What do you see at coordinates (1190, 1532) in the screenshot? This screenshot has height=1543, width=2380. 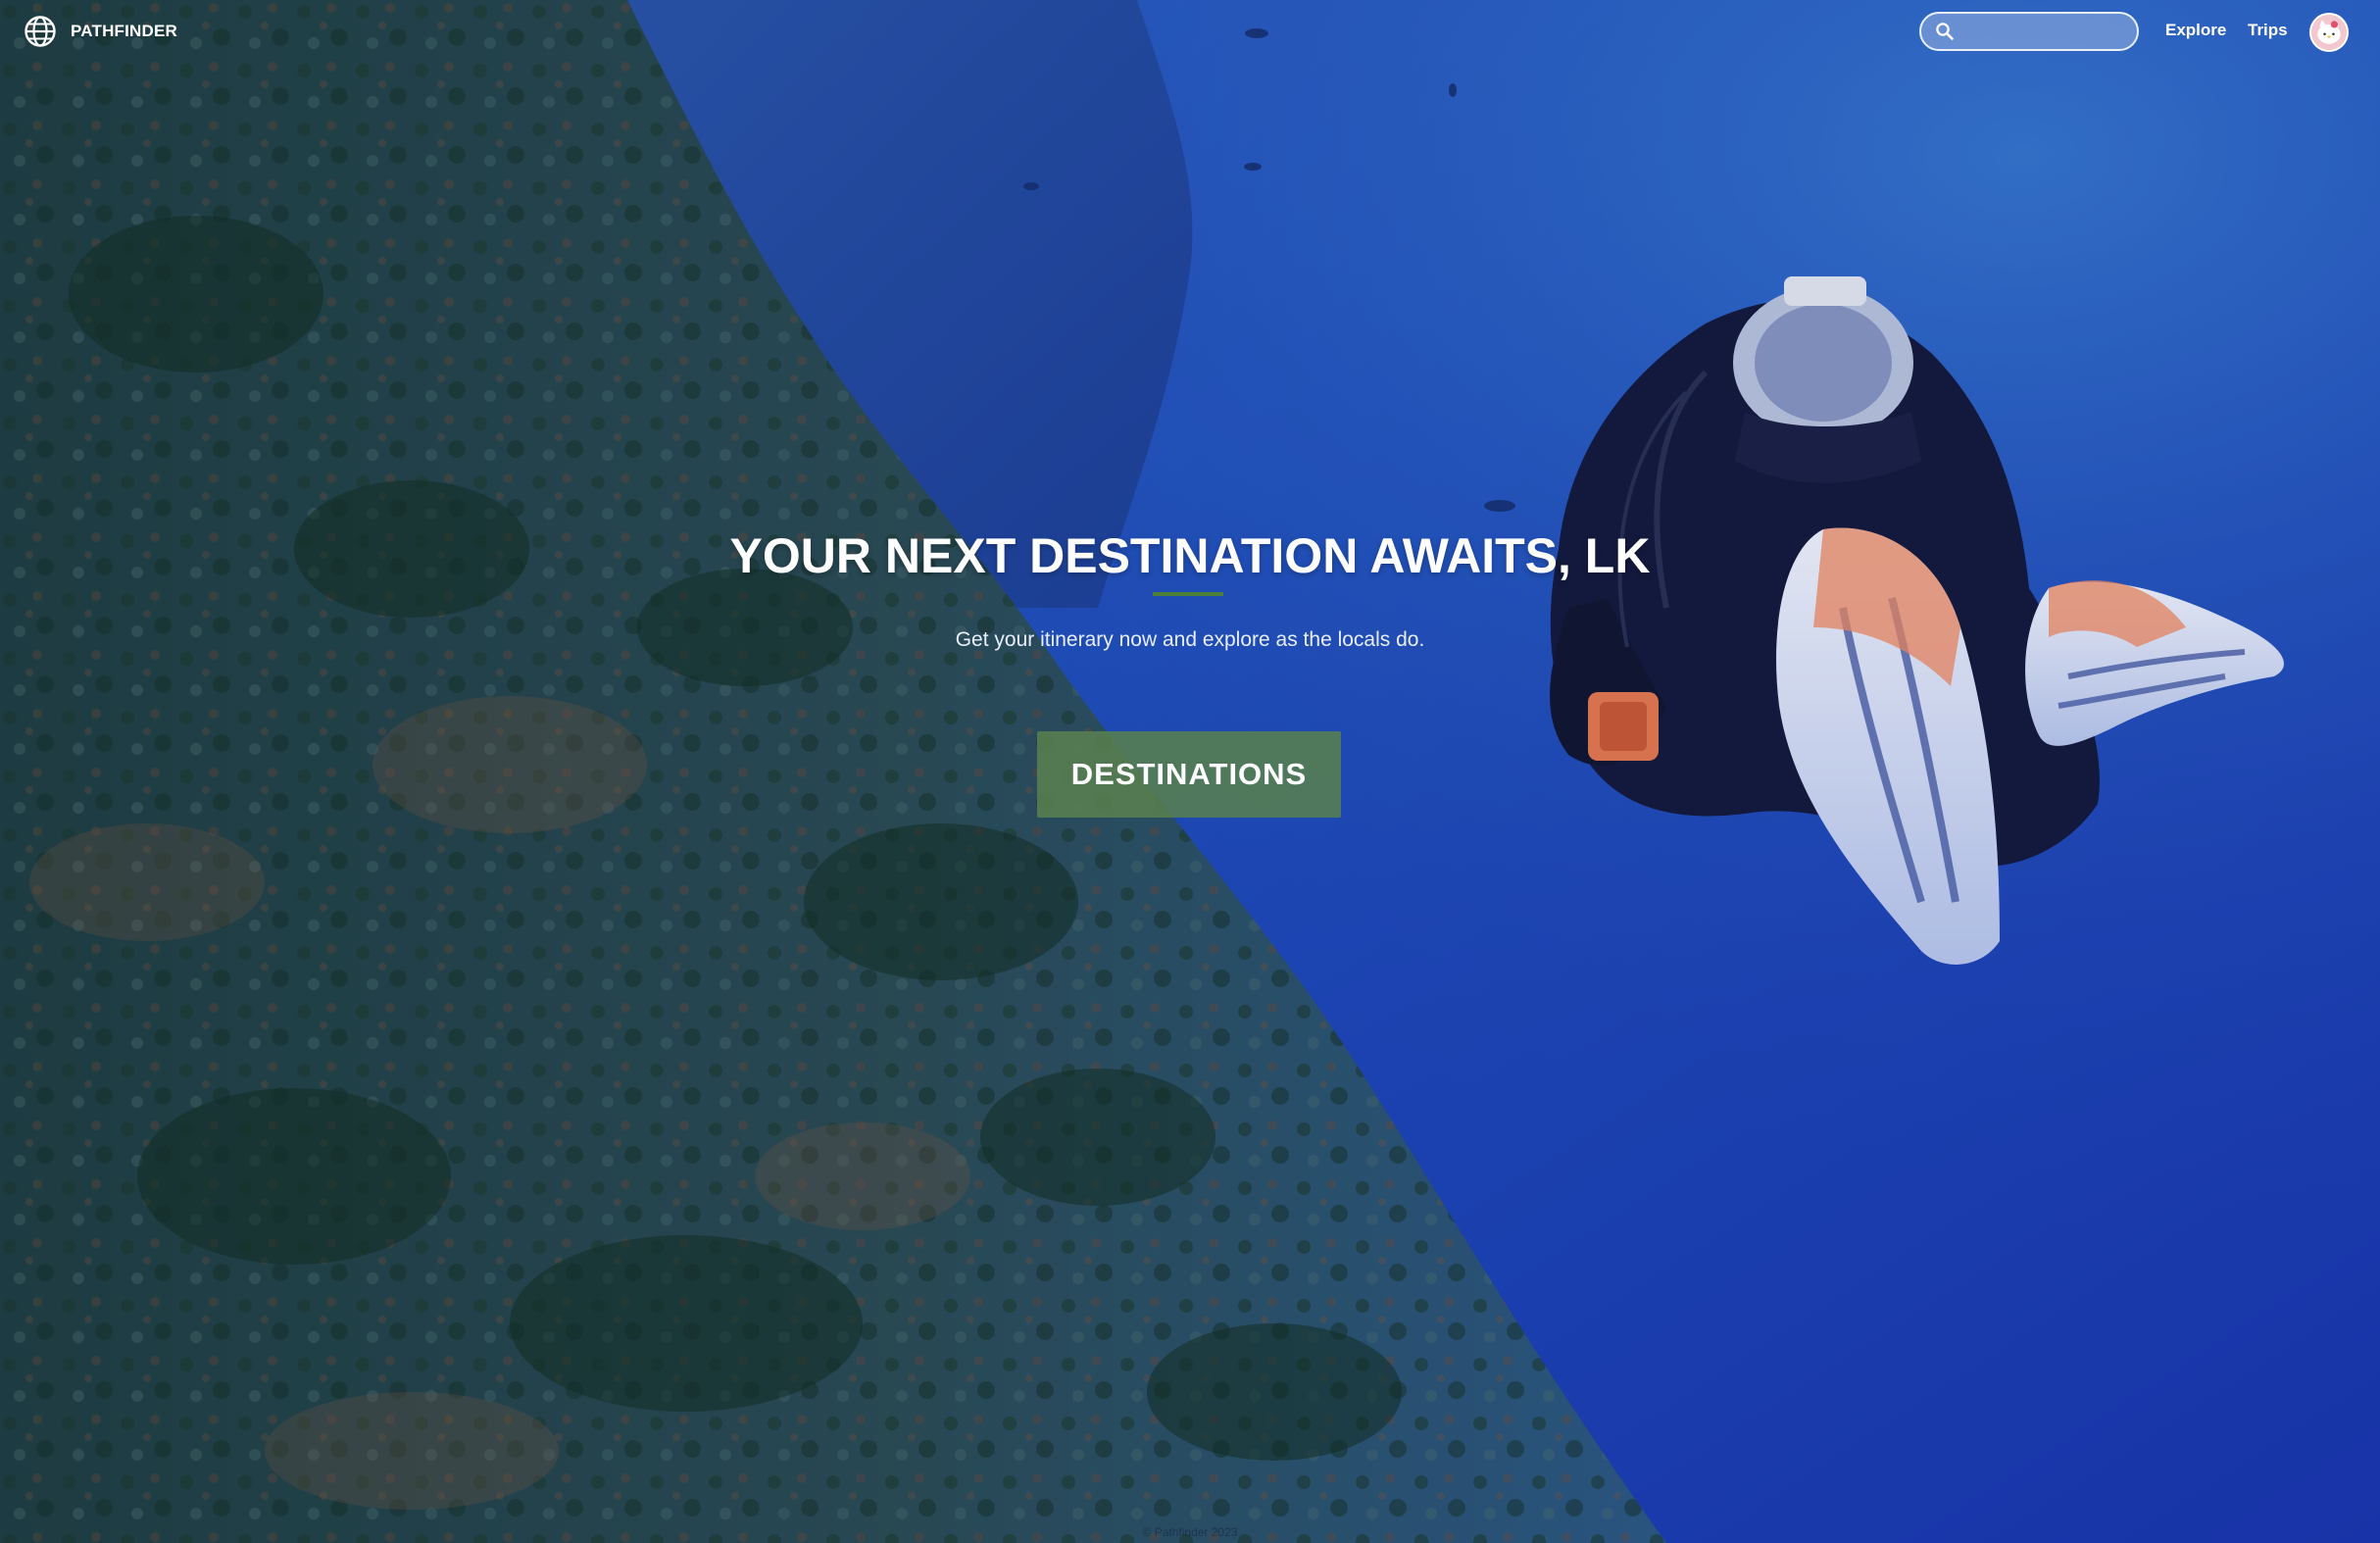 I see `footer-copyright: © Pathfinder 2023` at bounding box center [1190, 1532].